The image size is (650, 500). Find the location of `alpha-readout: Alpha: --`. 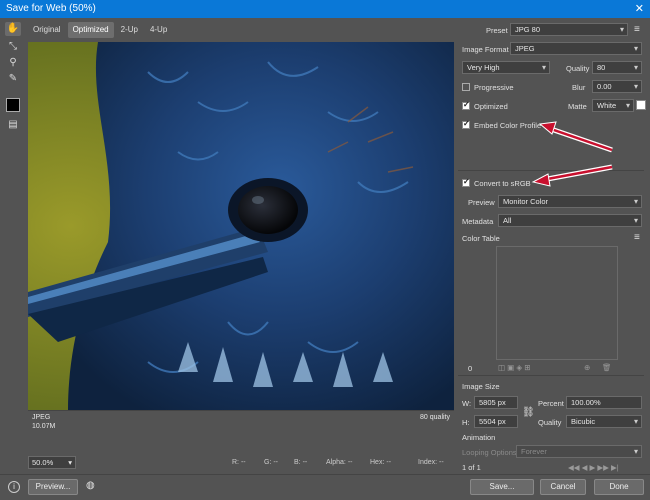

alpha-readout: Alpha: -- is located at coordinates (339, 462).